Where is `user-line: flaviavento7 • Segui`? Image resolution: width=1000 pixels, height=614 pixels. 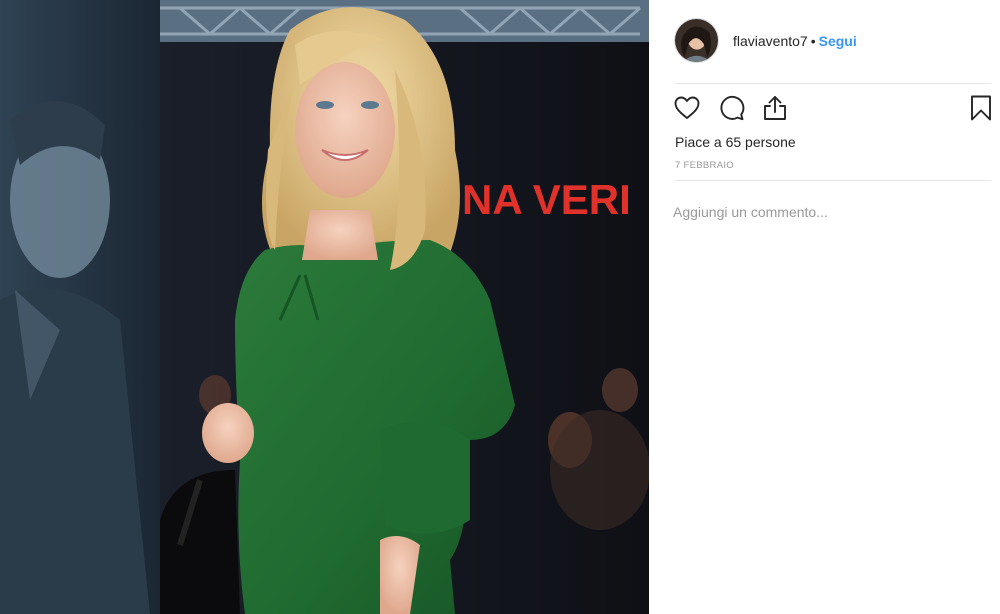 user-line: flaviavento7 • Segui is located at coordinates (795, 41).